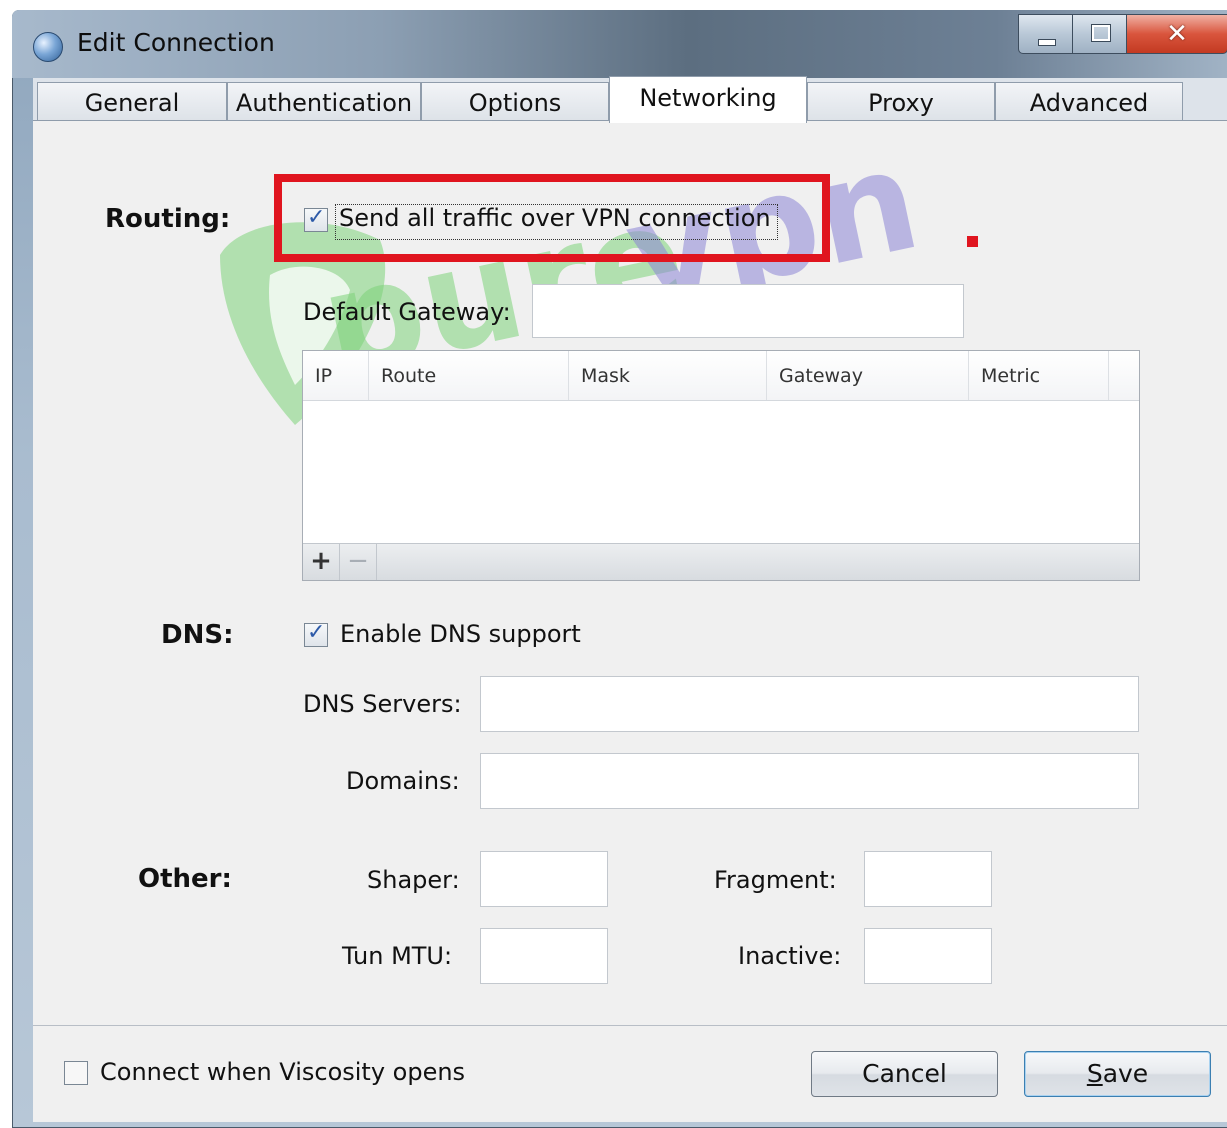  Describe the element at coordinates (809, 704) in the screenshot. I see `dns-servers-input` at that location.